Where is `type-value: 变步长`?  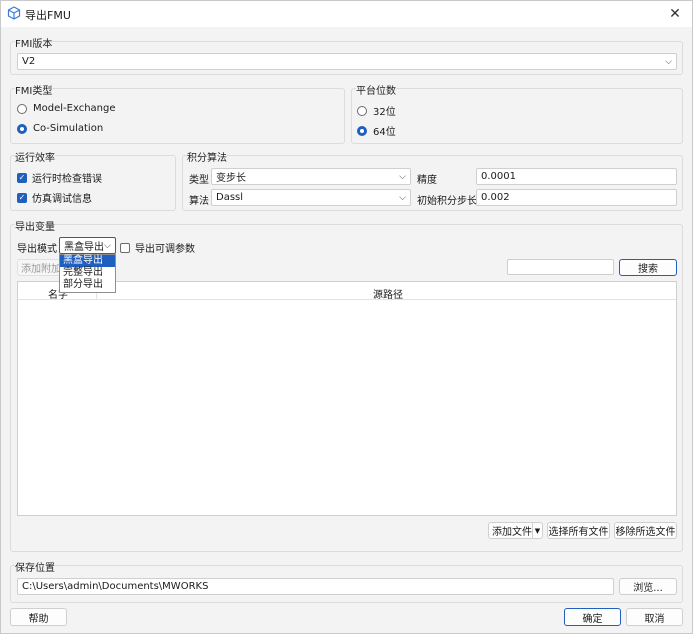 type-value: 变步长 is located at coordinates (231, 178).